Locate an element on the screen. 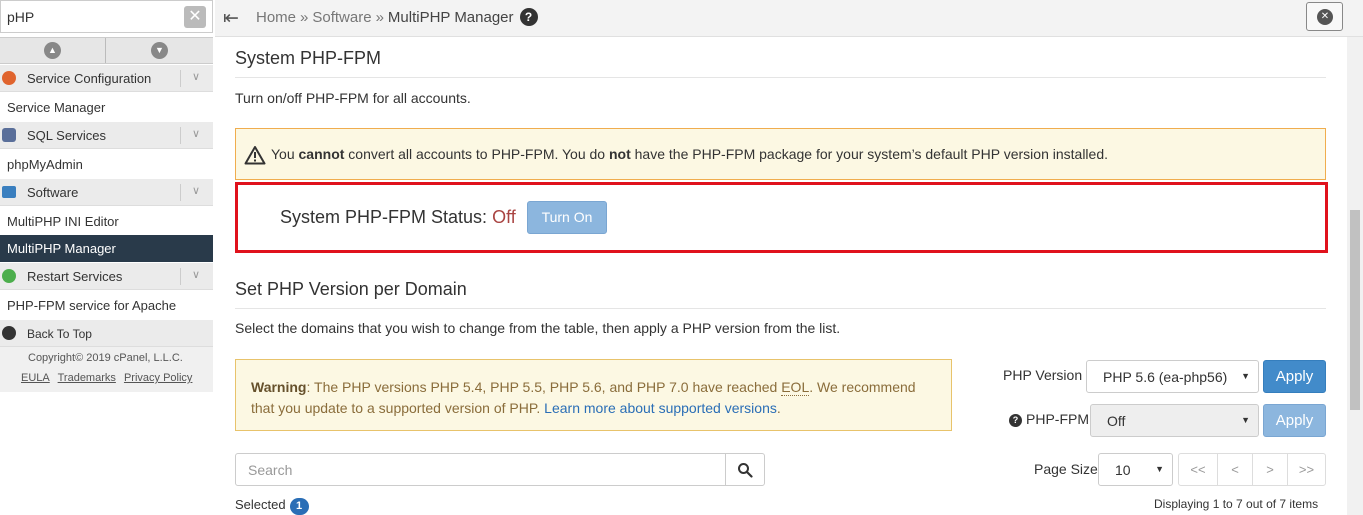 Image resolution: width=1363 pixels, height=515 pixels. sidebar-item-label: PHP-FPM service for Apache is located at coordinates (92, 305).